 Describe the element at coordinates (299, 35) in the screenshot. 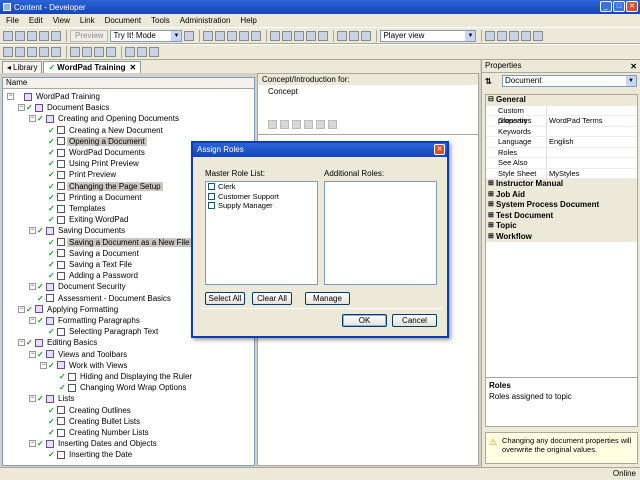

I see `new-folder-icon` at that location.